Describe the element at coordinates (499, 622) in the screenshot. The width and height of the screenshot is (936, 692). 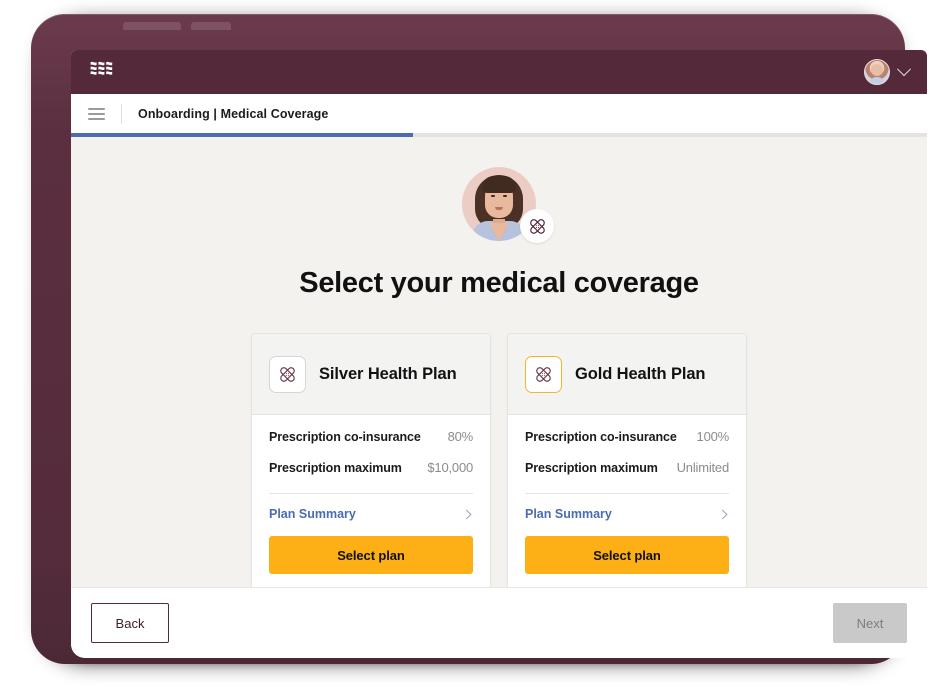
I see `footer-bar: Back Next` at that location.